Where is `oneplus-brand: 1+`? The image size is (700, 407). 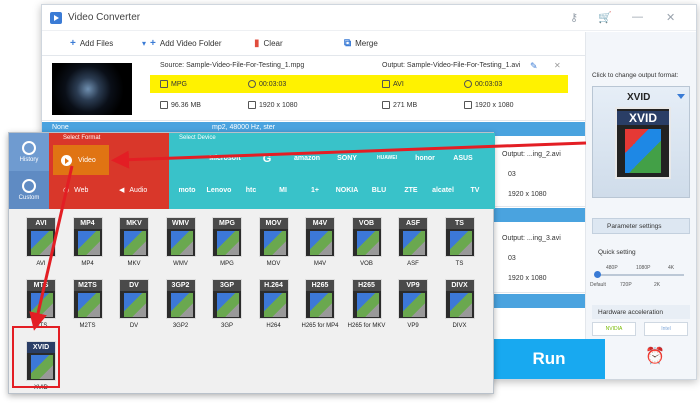
oneplus-brand: 1+ is located at coordinates (315, 190).